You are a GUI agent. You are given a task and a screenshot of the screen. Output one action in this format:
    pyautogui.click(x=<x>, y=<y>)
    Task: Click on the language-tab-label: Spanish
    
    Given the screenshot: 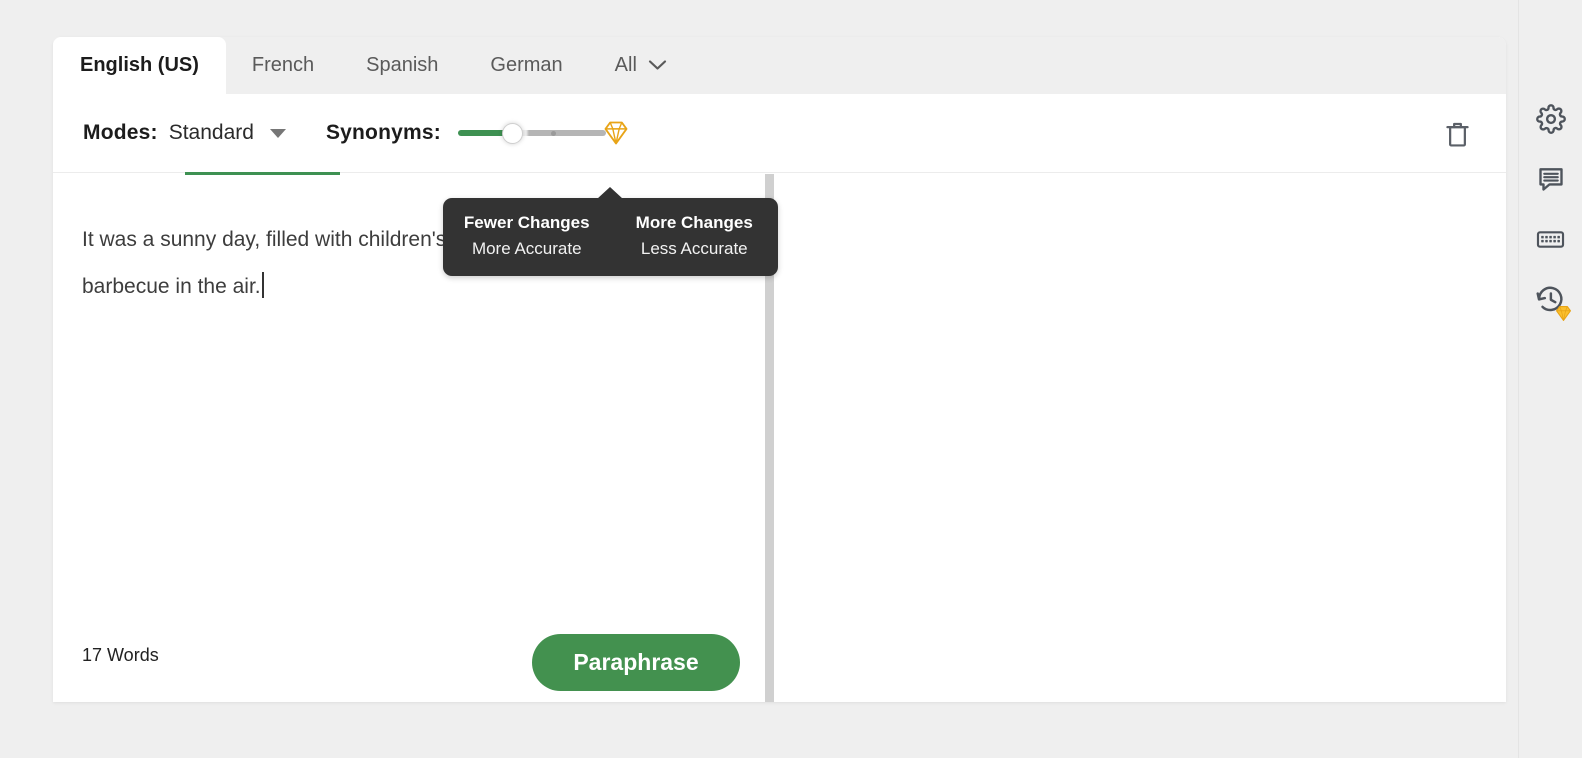 What is the action you would take?
    pyautogui.click(x=402, y=65)
    